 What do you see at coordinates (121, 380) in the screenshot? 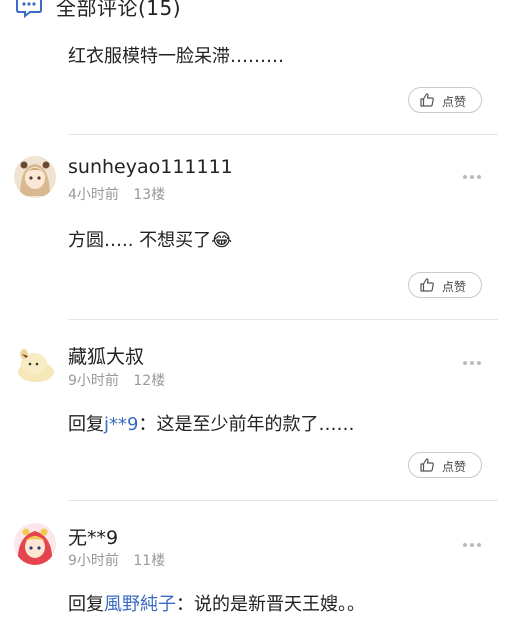
I see `comment-meta: 9小时前 12楼` at bounding box center [121, 380].